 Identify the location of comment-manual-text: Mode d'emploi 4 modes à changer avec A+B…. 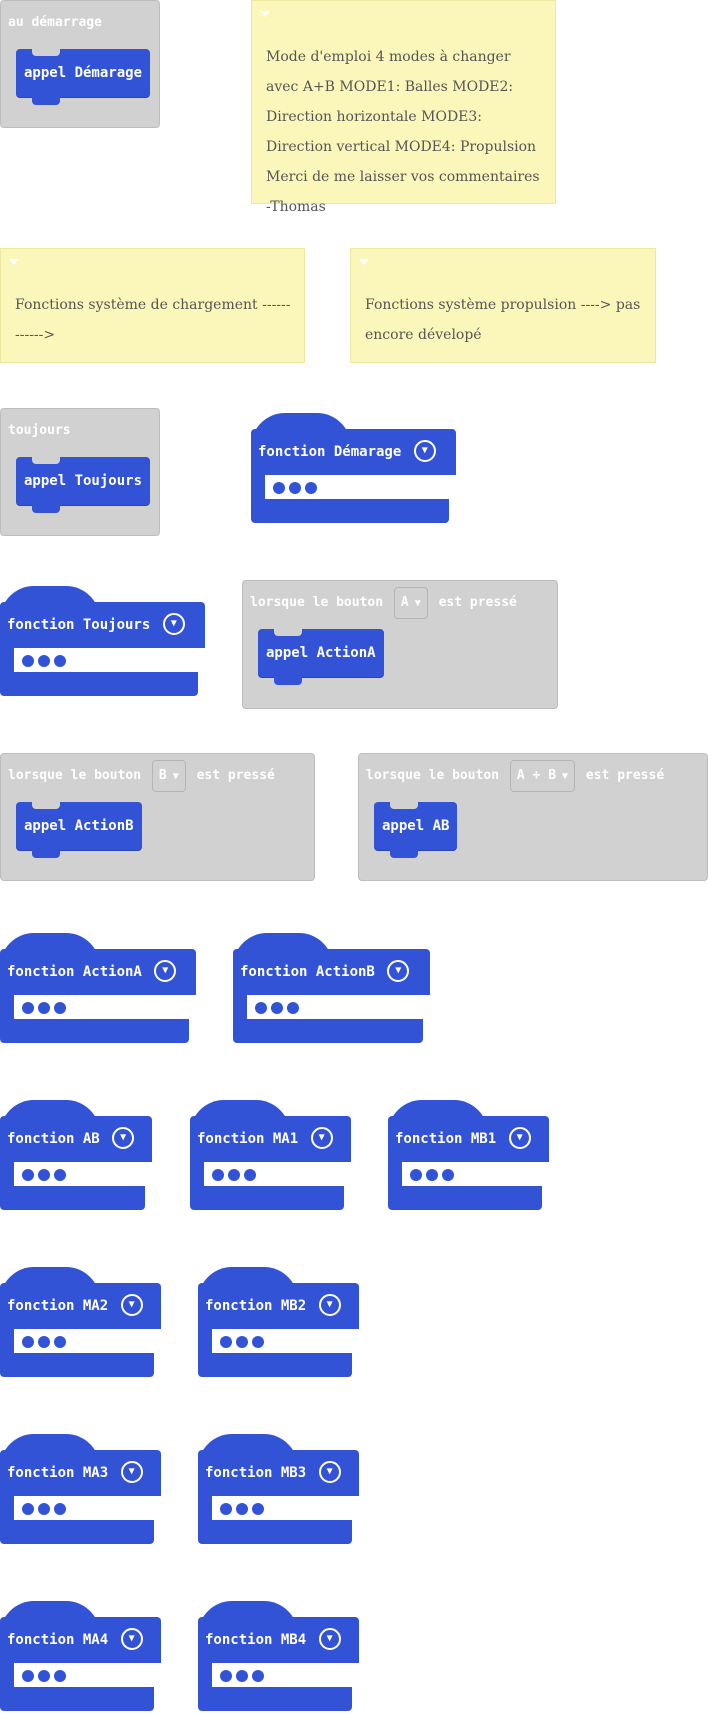
(403, 132).